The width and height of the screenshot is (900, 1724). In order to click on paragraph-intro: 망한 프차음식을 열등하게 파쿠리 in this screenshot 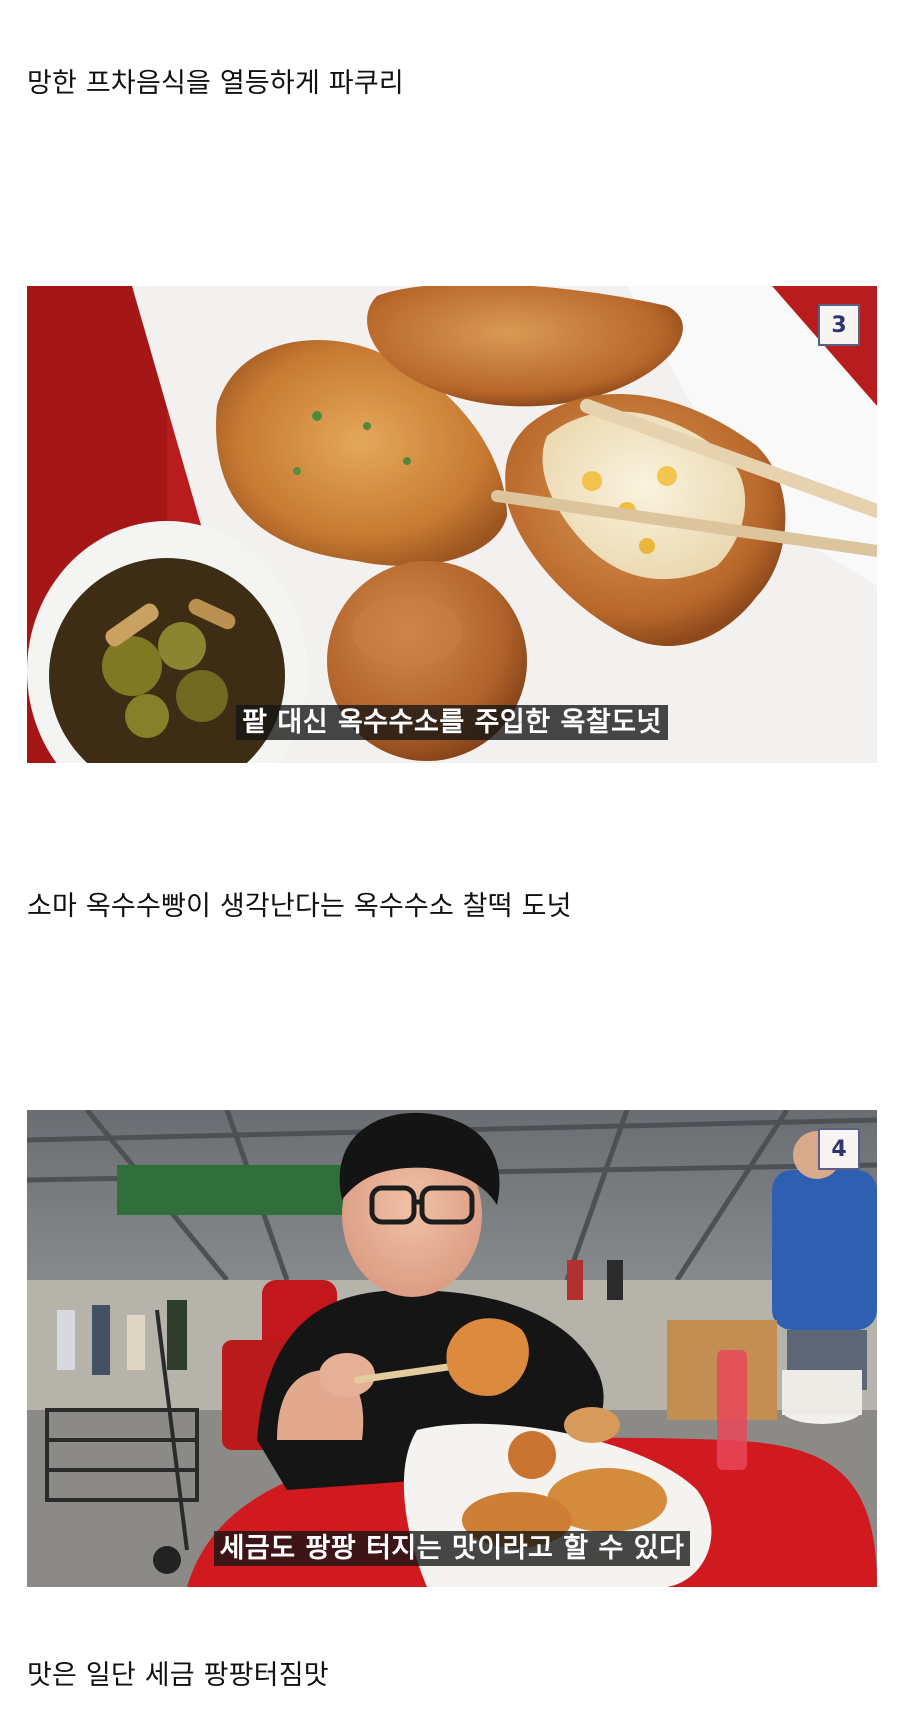, I will do `click(215, 83)`.